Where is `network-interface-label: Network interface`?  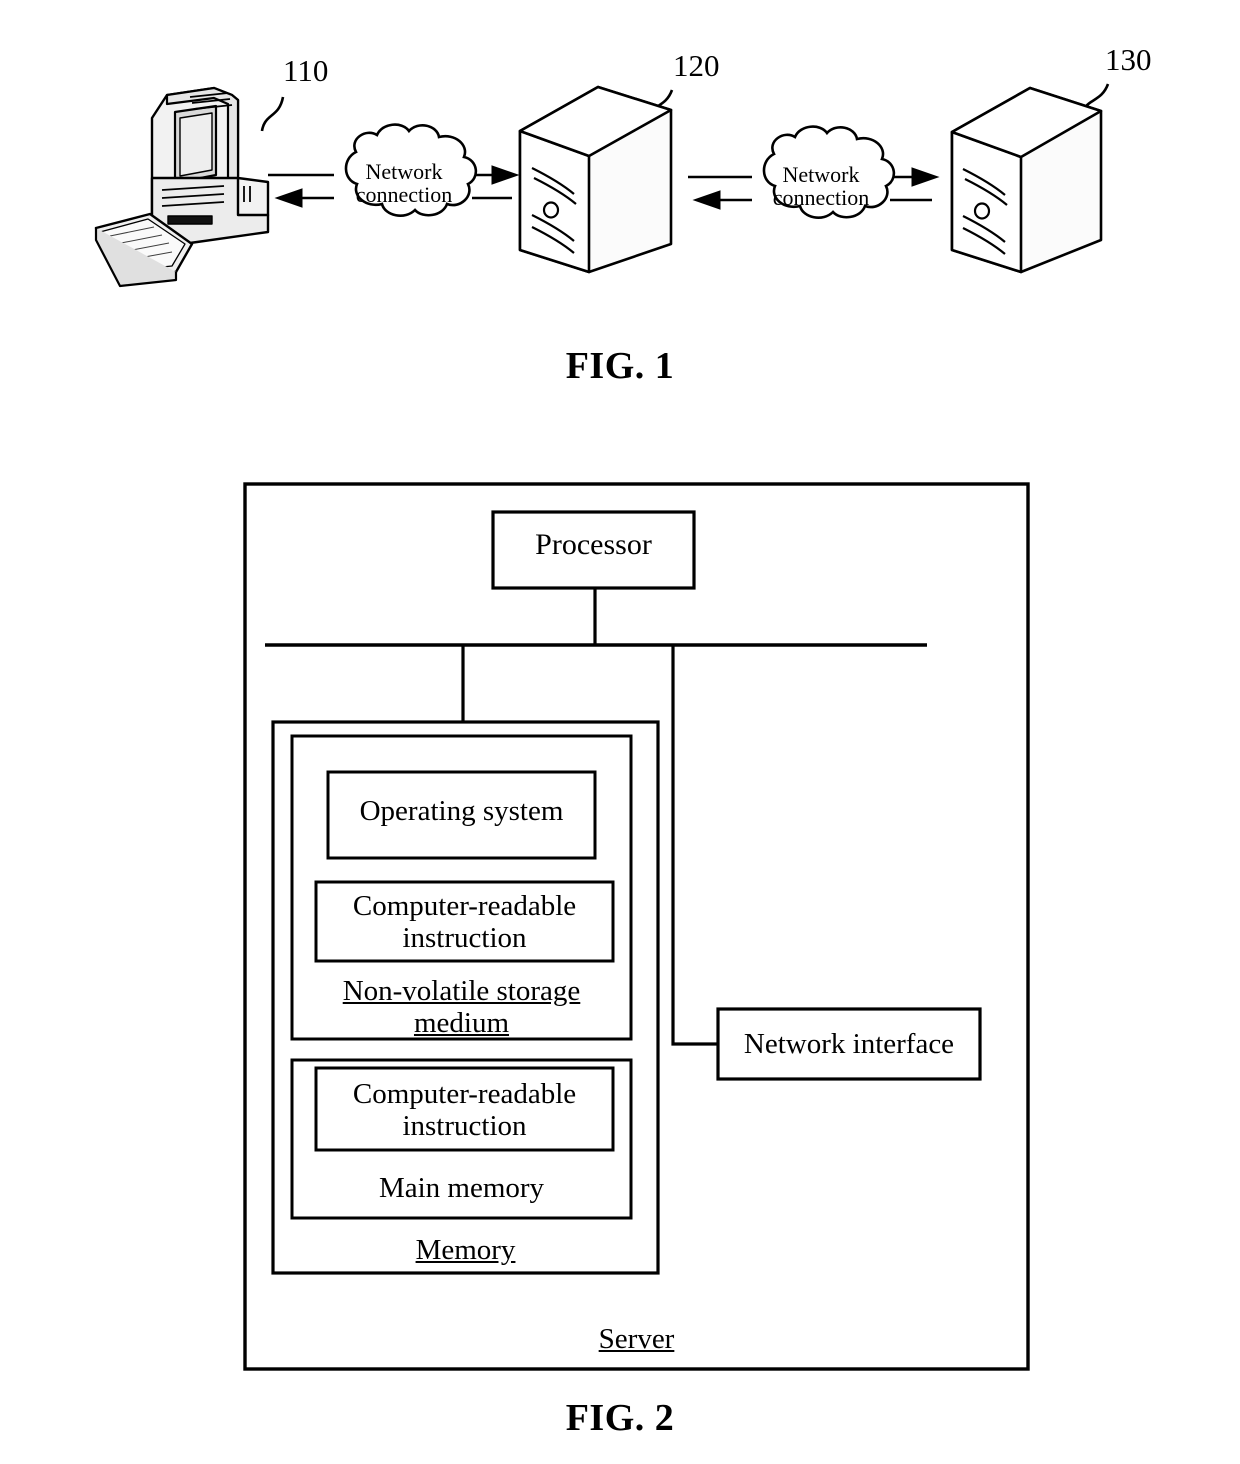
network-interface-label: Network interface is located at coordinates (849, 1044).